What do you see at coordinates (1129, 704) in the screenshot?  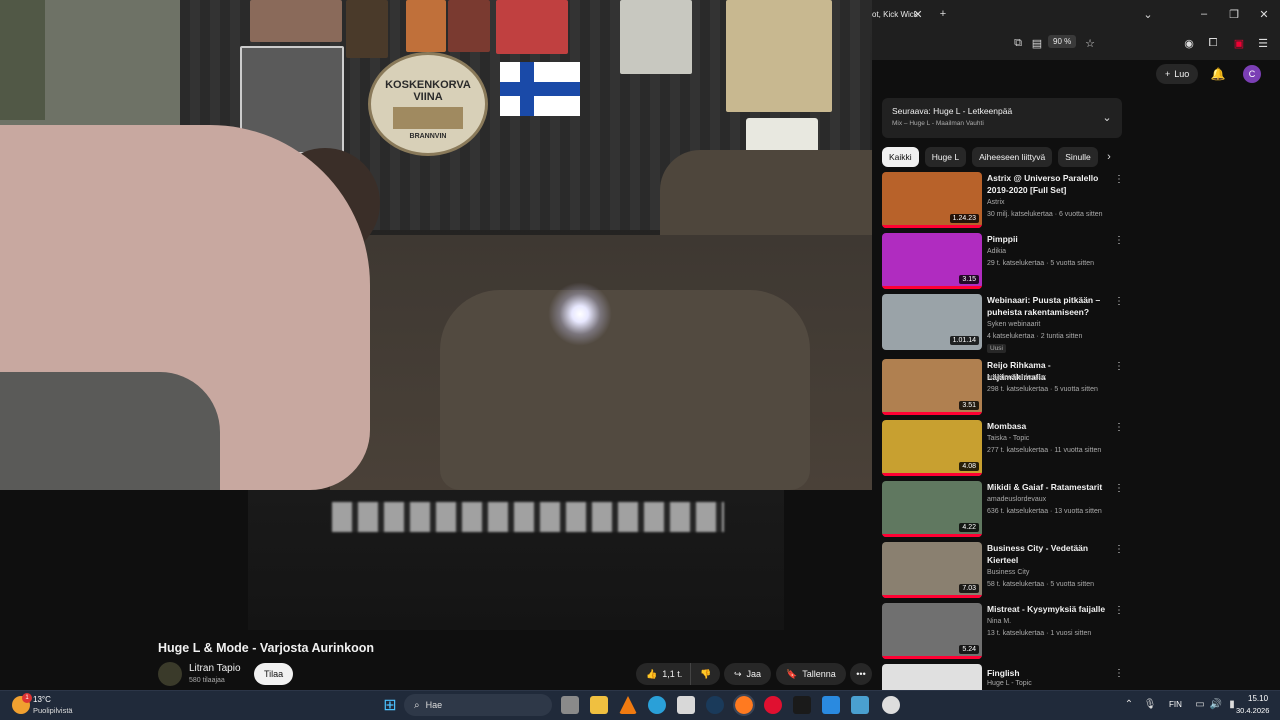 I see `tray-chevron-up-icon: ⌃` at bounding box center [1129, 704].